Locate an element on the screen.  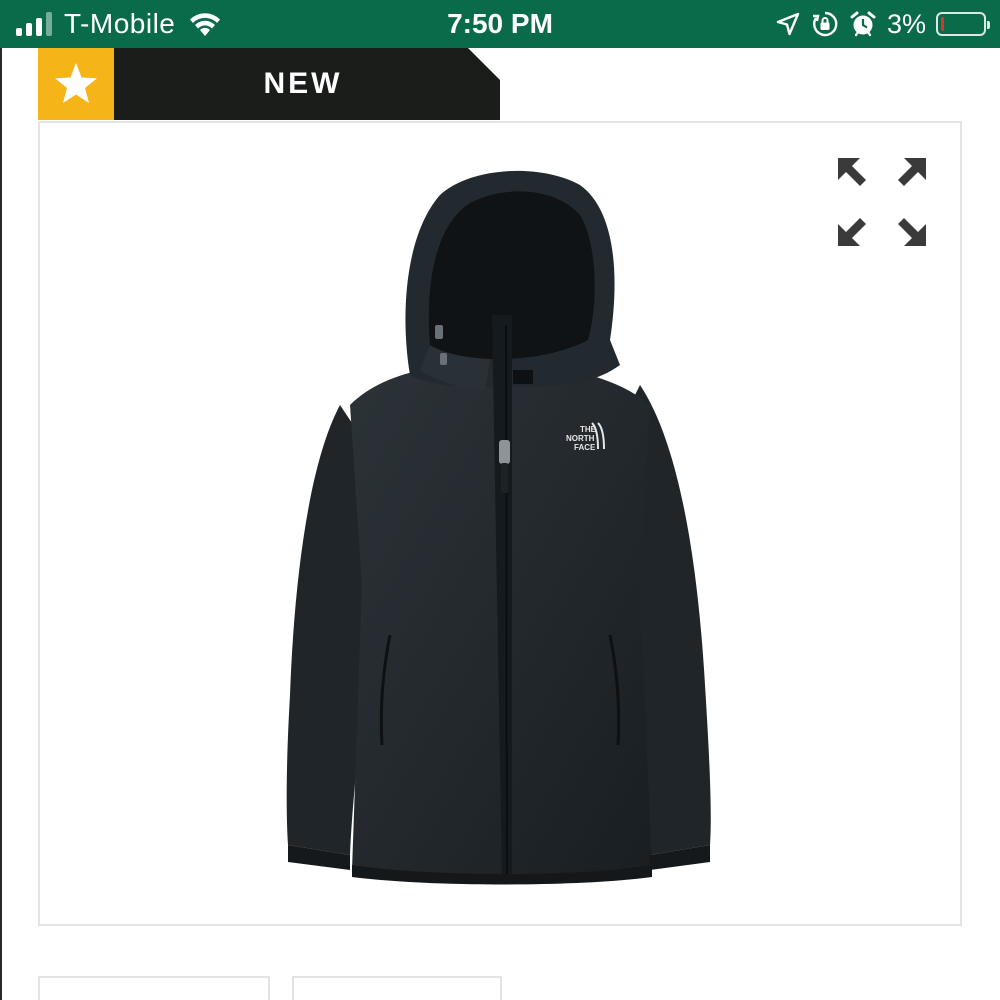
battery-icon is located at coordinates (963, 24).